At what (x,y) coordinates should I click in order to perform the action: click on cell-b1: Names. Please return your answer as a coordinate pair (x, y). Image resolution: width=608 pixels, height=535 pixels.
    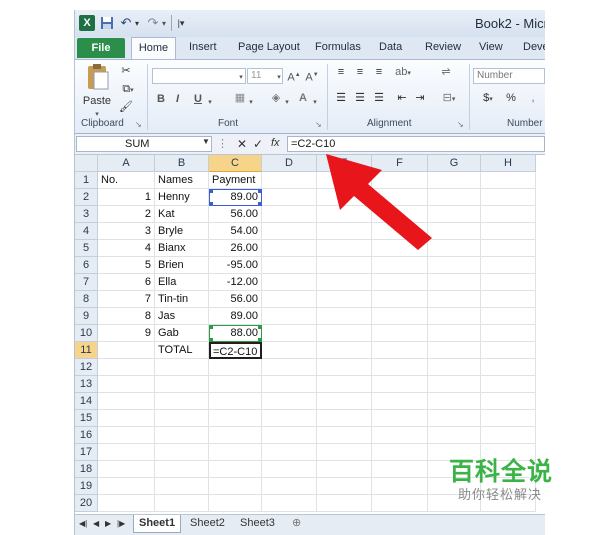
    Looking at the image, I should click on (182, 180).